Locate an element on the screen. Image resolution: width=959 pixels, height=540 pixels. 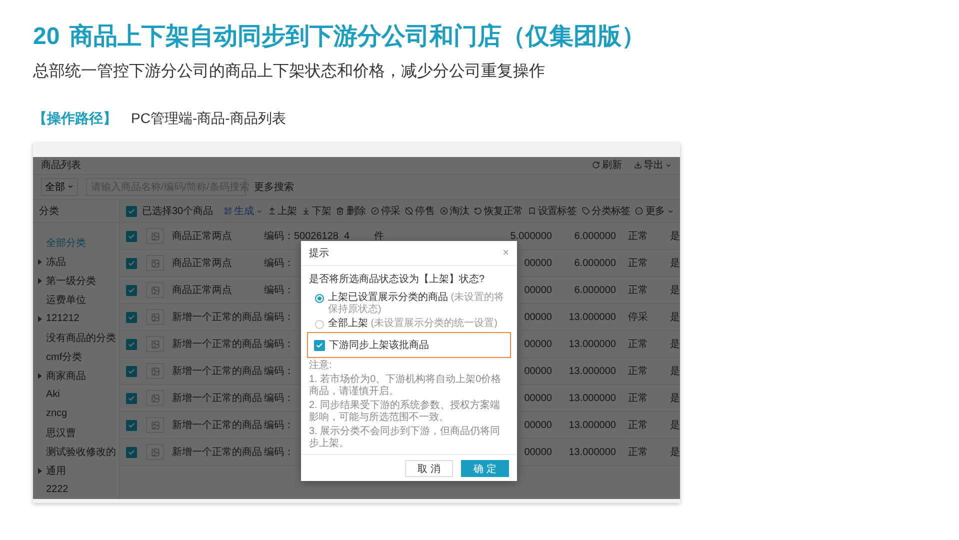
price-cell: 6.000000 is located at coordinates (595, 263).